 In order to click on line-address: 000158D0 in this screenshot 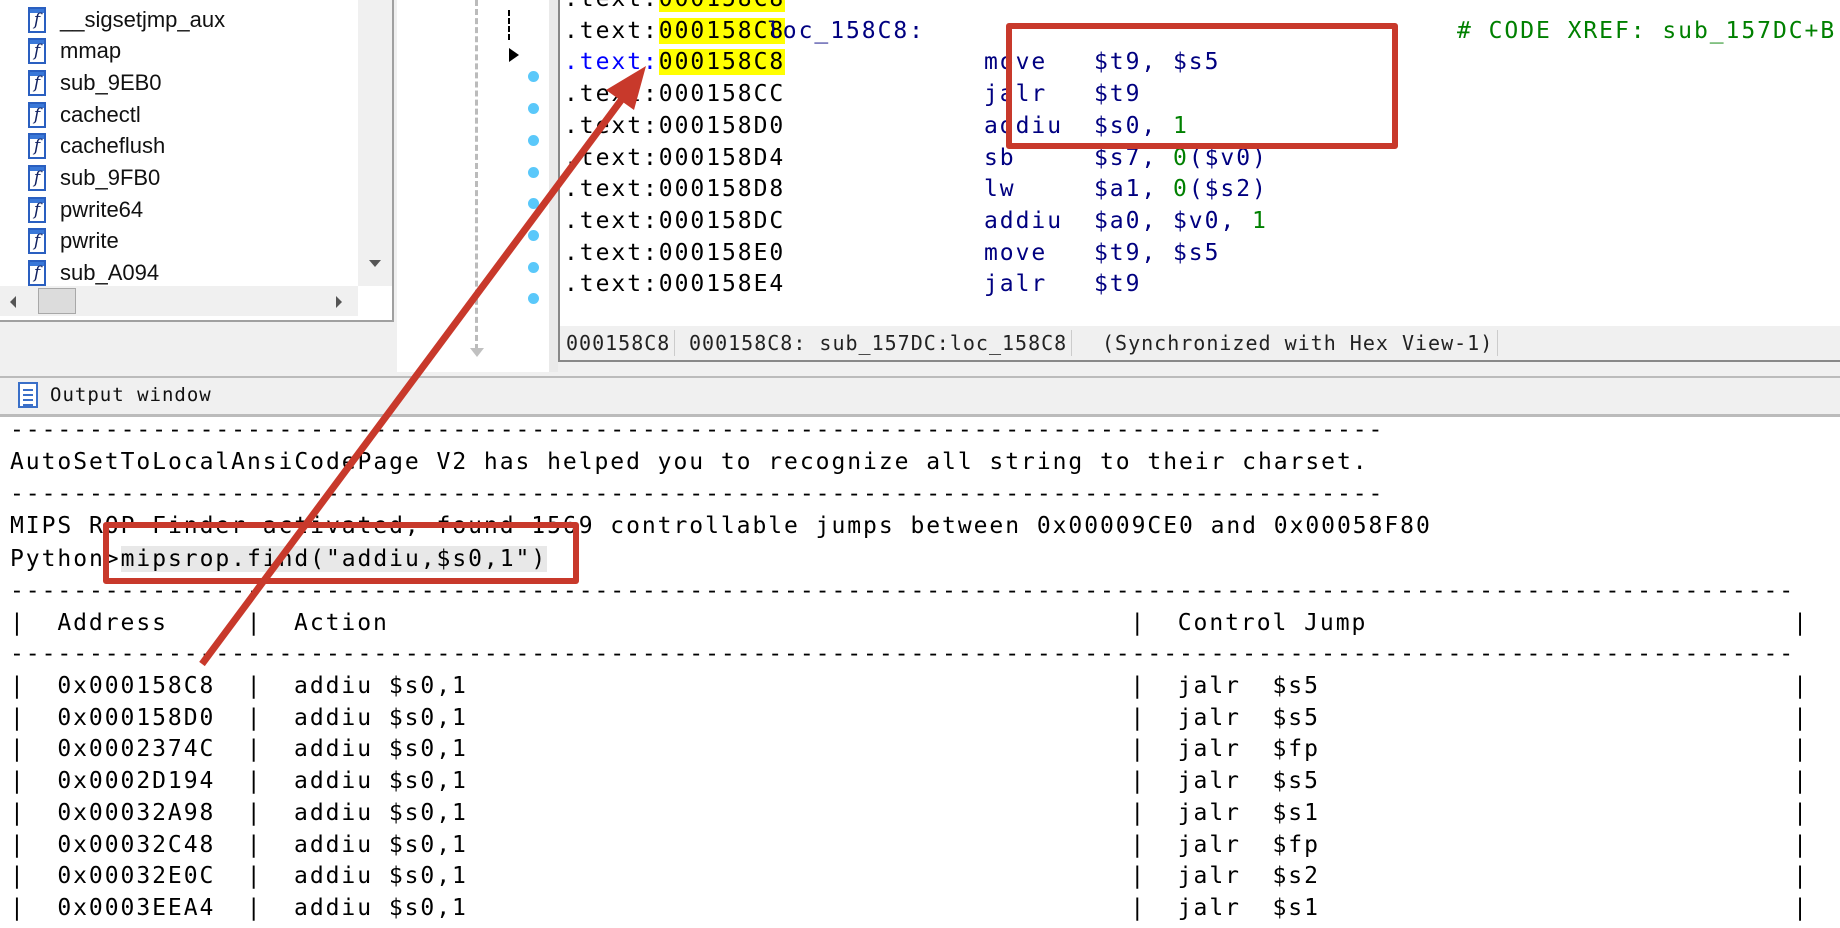, I will do `click(722, 125)`.